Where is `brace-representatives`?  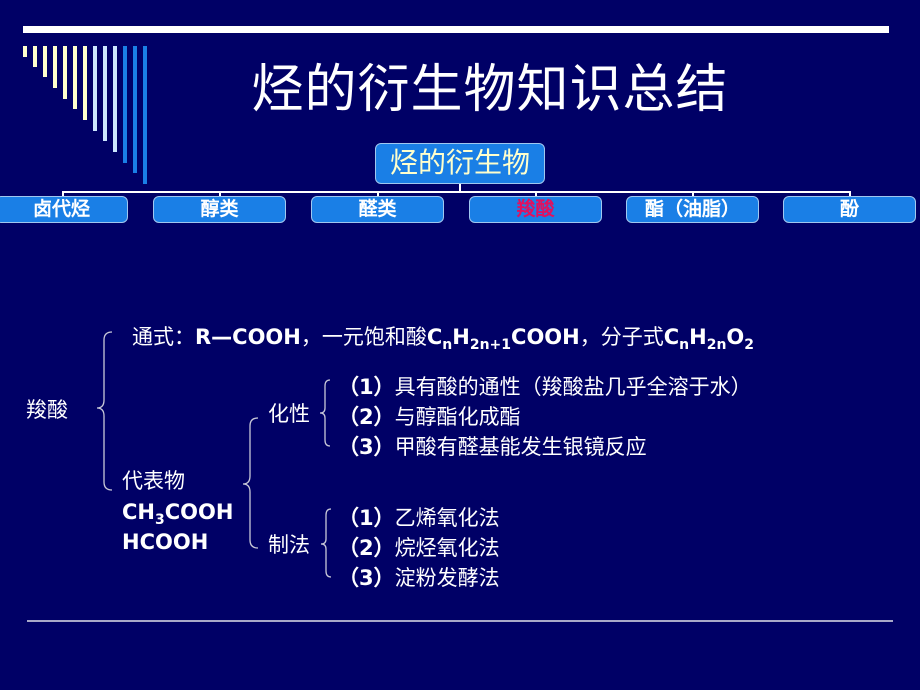 brace-representatives is located at coordinates (250, 483).